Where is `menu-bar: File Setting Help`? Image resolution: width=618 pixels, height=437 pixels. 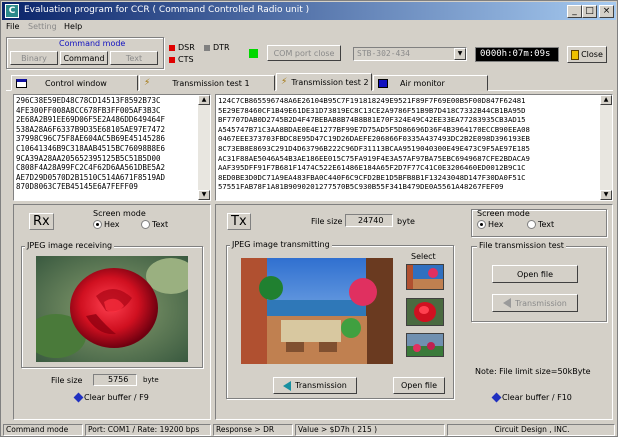 menu-bar: File Setting Help is located at coordinates (309, 28).